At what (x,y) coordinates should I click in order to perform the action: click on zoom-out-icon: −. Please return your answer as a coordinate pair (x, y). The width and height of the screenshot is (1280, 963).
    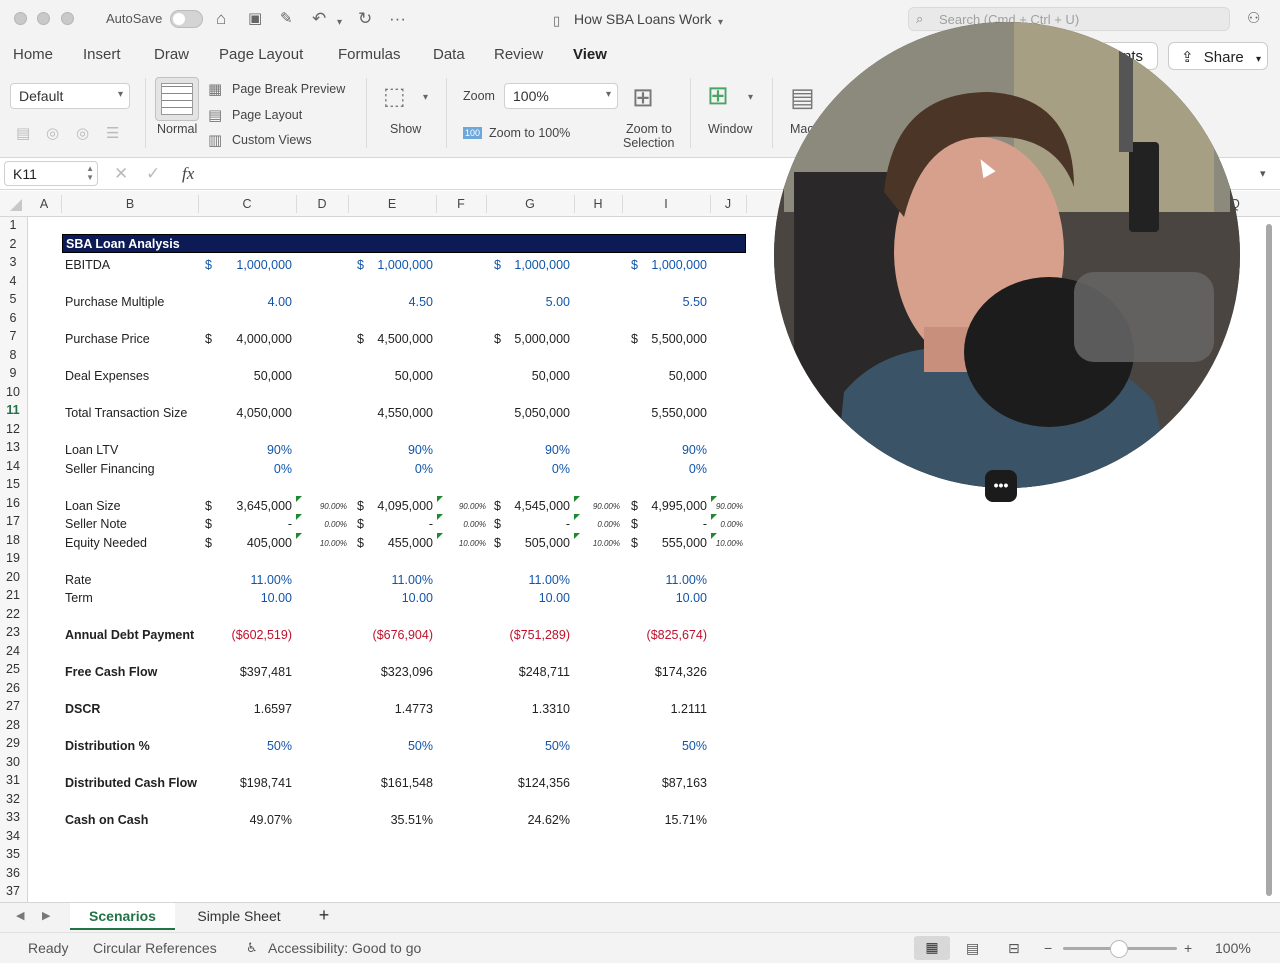
    Looking at the image, I should click on (1048, 948).